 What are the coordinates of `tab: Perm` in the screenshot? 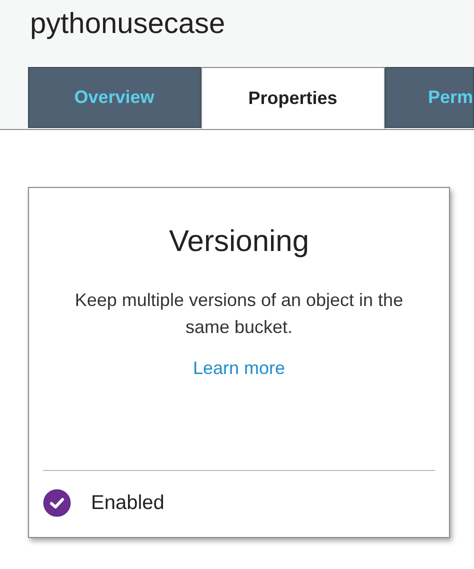 It's located at (429, 97).